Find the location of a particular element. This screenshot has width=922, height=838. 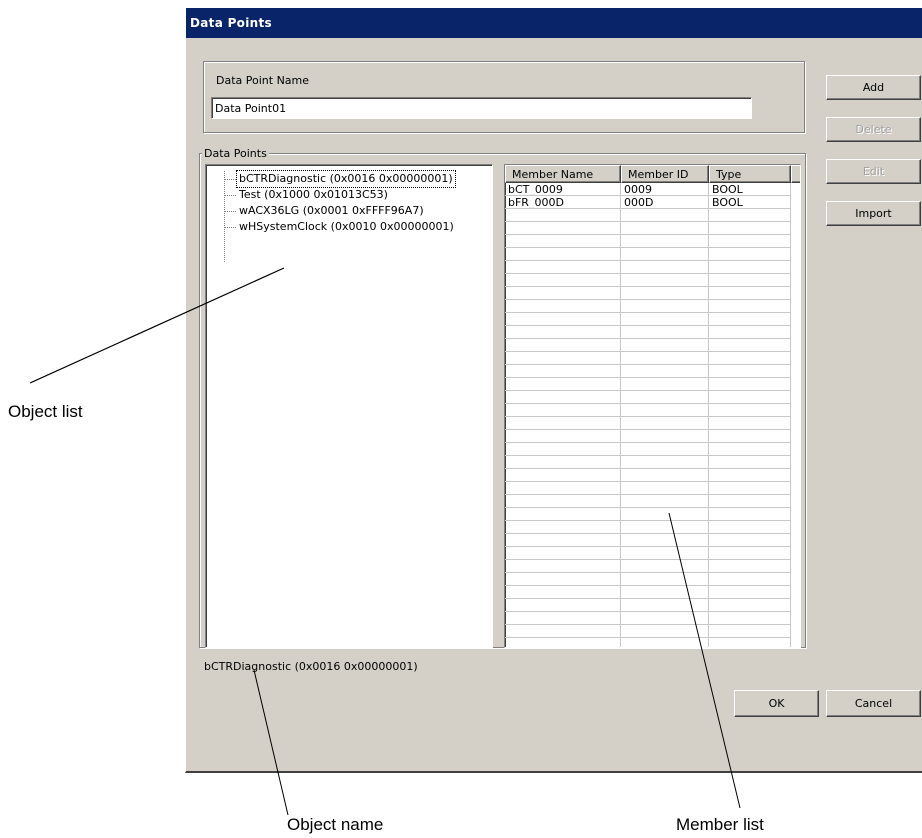

object-list-callout-line is located at coordinates (157, 325).